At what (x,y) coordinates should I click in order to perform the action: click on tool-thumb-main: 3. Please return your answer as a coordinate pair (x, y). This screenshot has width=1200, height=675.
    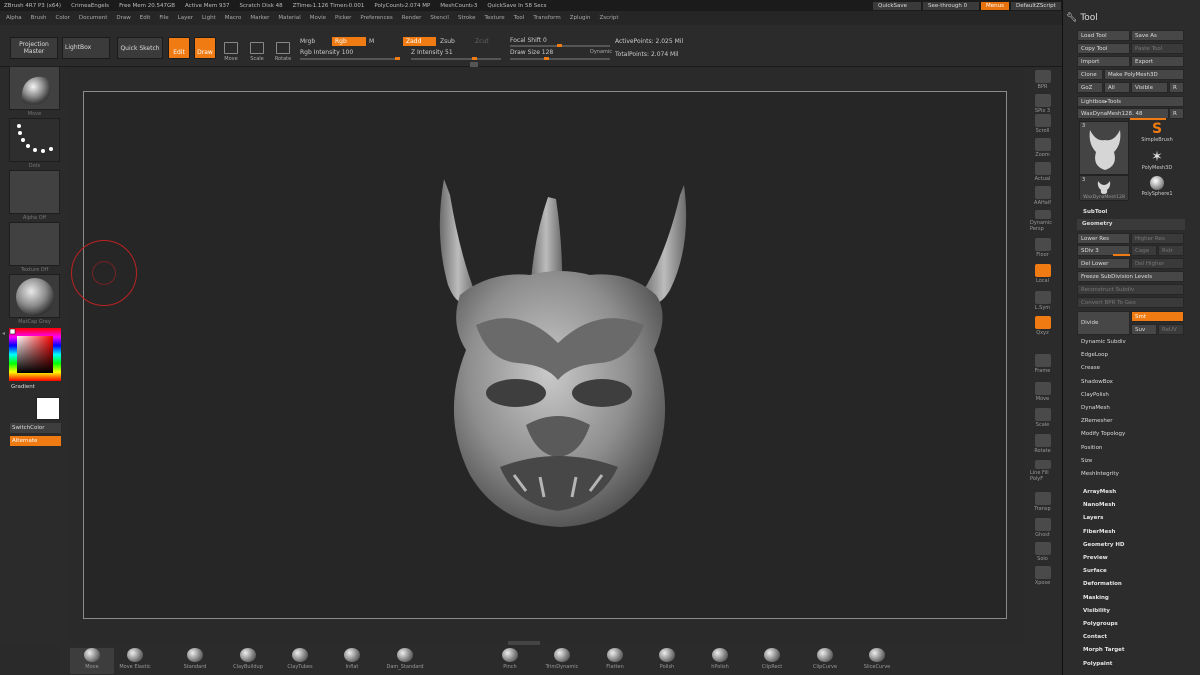
    Looking at the image, I should click on (1104, 148).